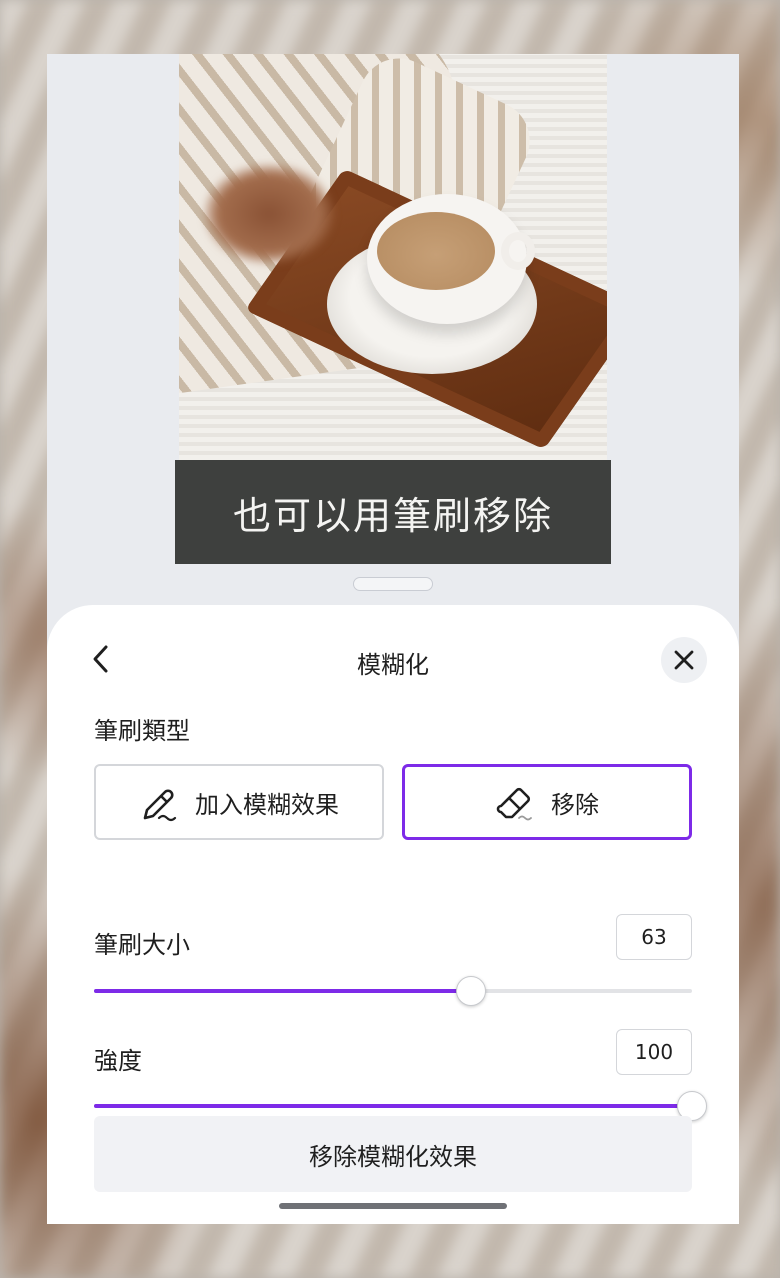  Describe the element at coordinates (518, 251) in the screenshot. I see `photo-cup-handle` at that location.